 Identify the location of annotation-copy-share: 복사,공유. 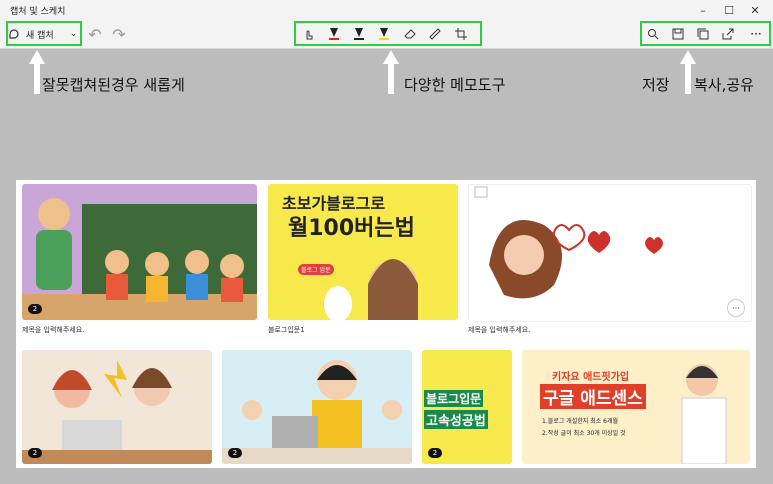
(724, 85).